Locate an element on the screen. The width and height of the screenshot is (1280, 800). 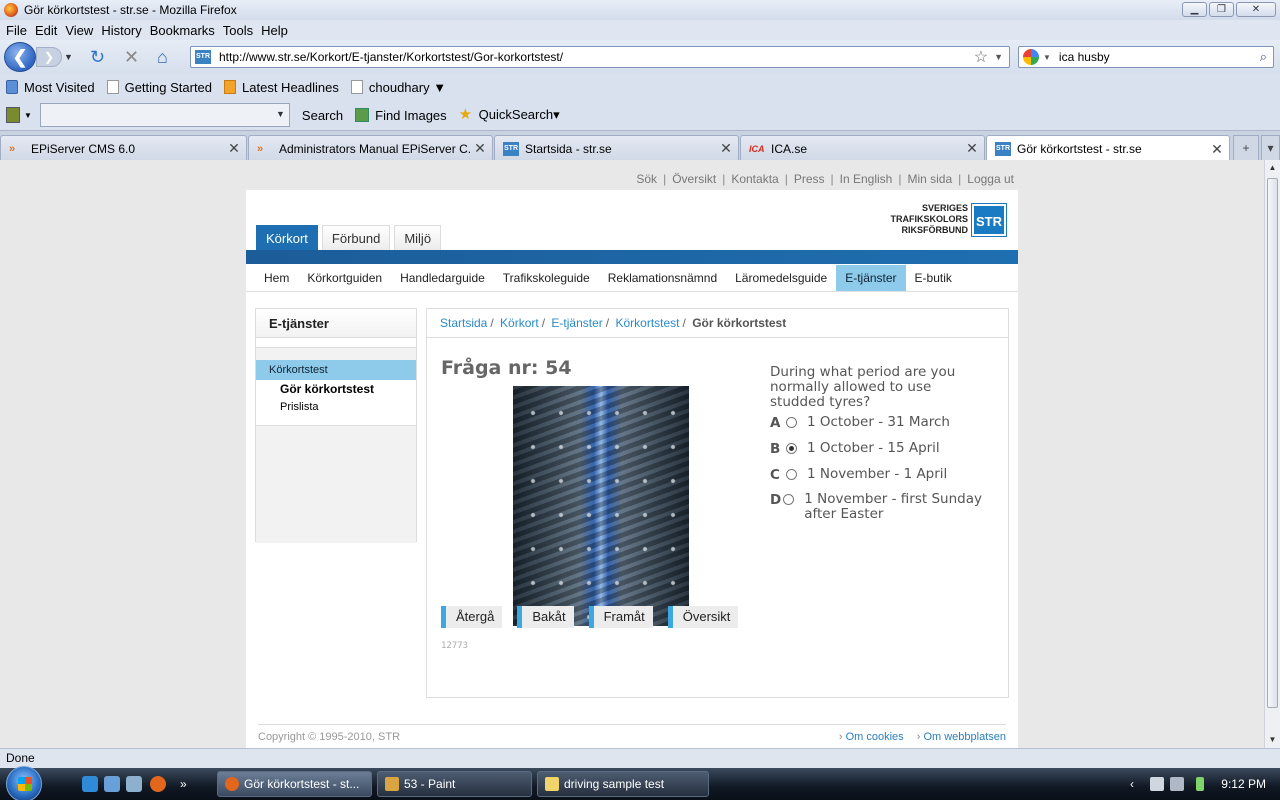
toplink-in-english: In English is located at coordinates (866, 179).